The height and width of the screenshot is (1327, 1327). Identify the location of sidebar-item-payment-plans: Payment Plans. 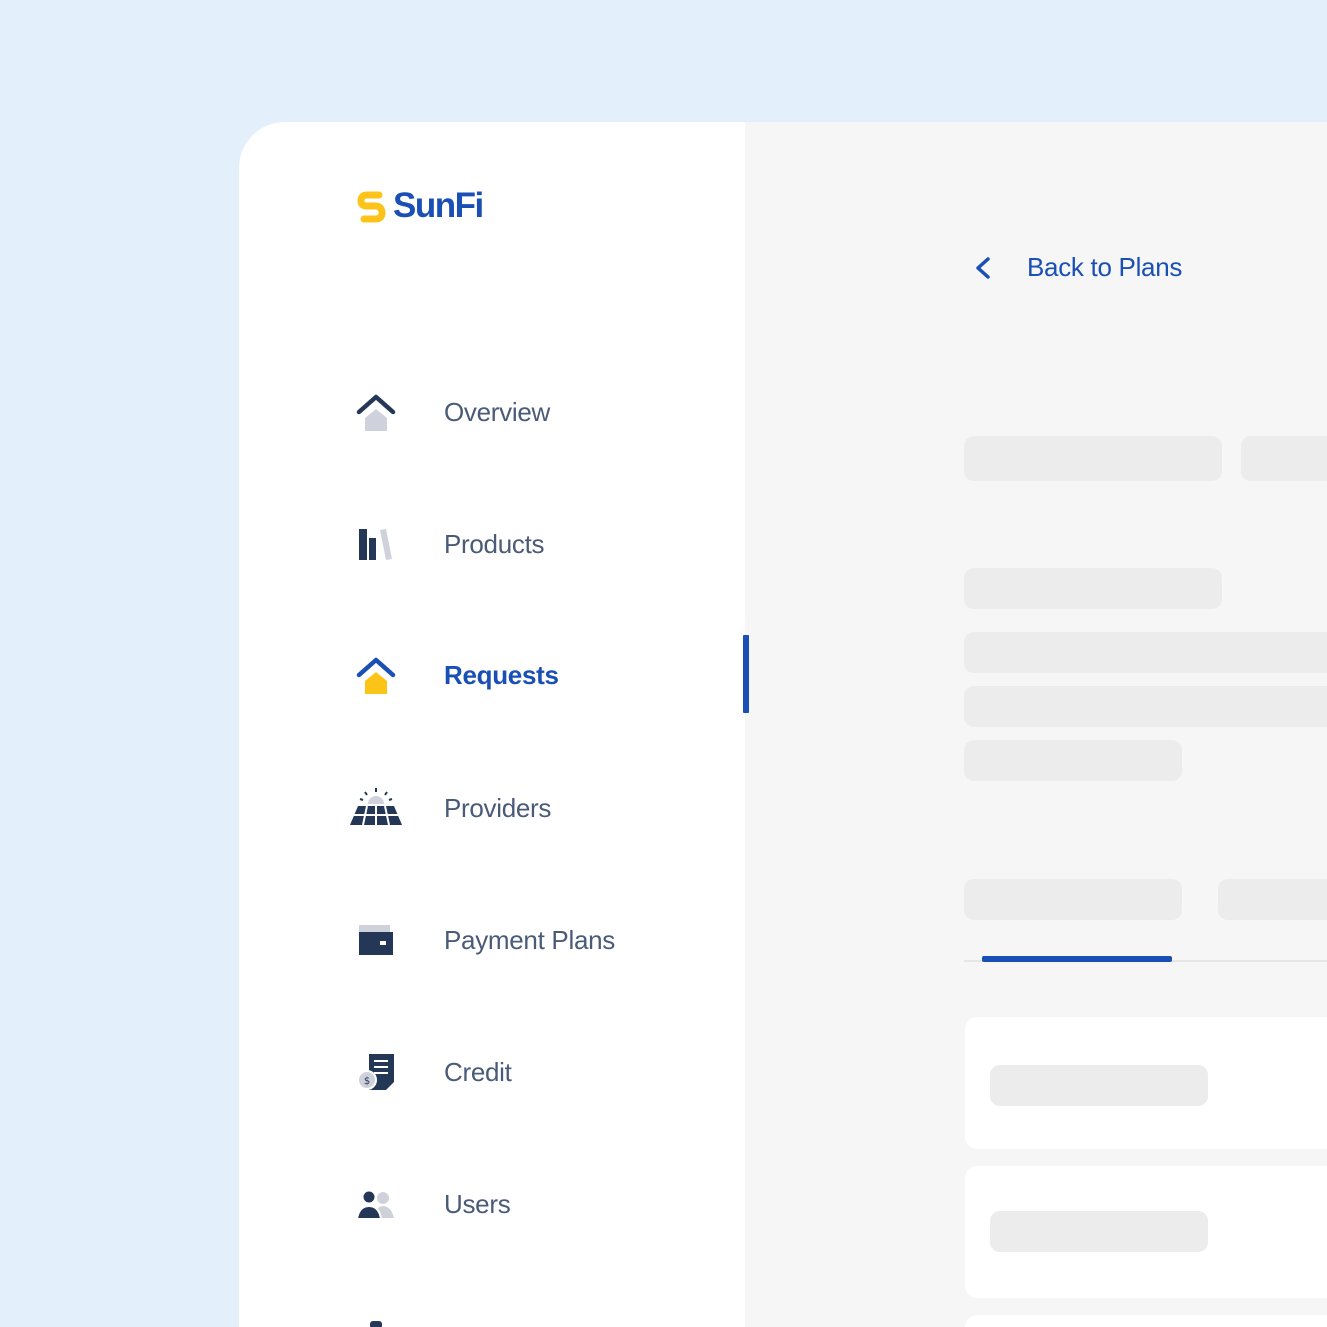
(546, 940).